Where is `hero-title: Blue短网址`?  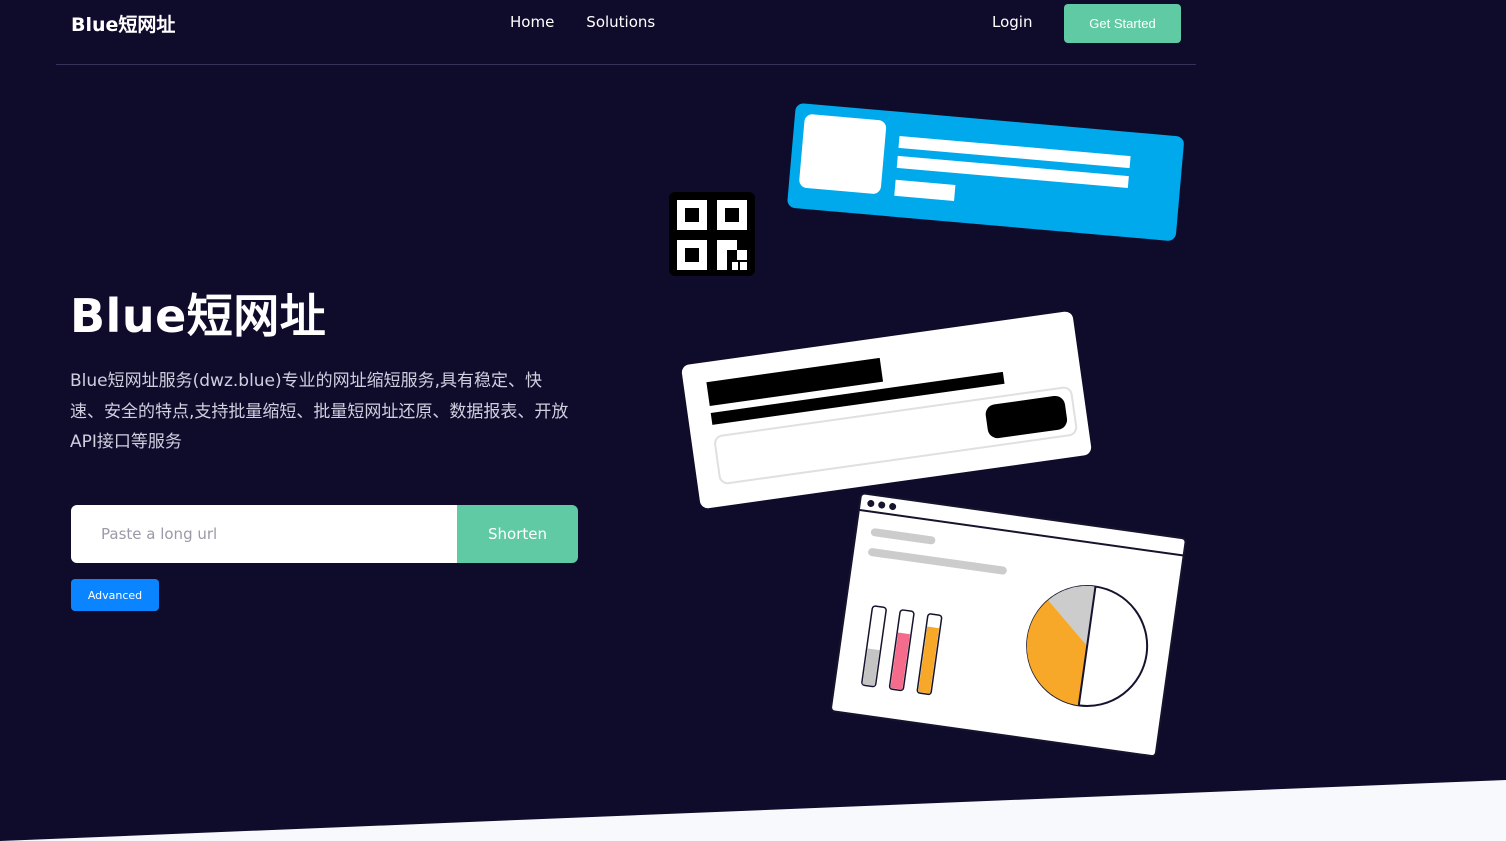
hero-title: Blue短网址 is located at coordinates (198, 316).